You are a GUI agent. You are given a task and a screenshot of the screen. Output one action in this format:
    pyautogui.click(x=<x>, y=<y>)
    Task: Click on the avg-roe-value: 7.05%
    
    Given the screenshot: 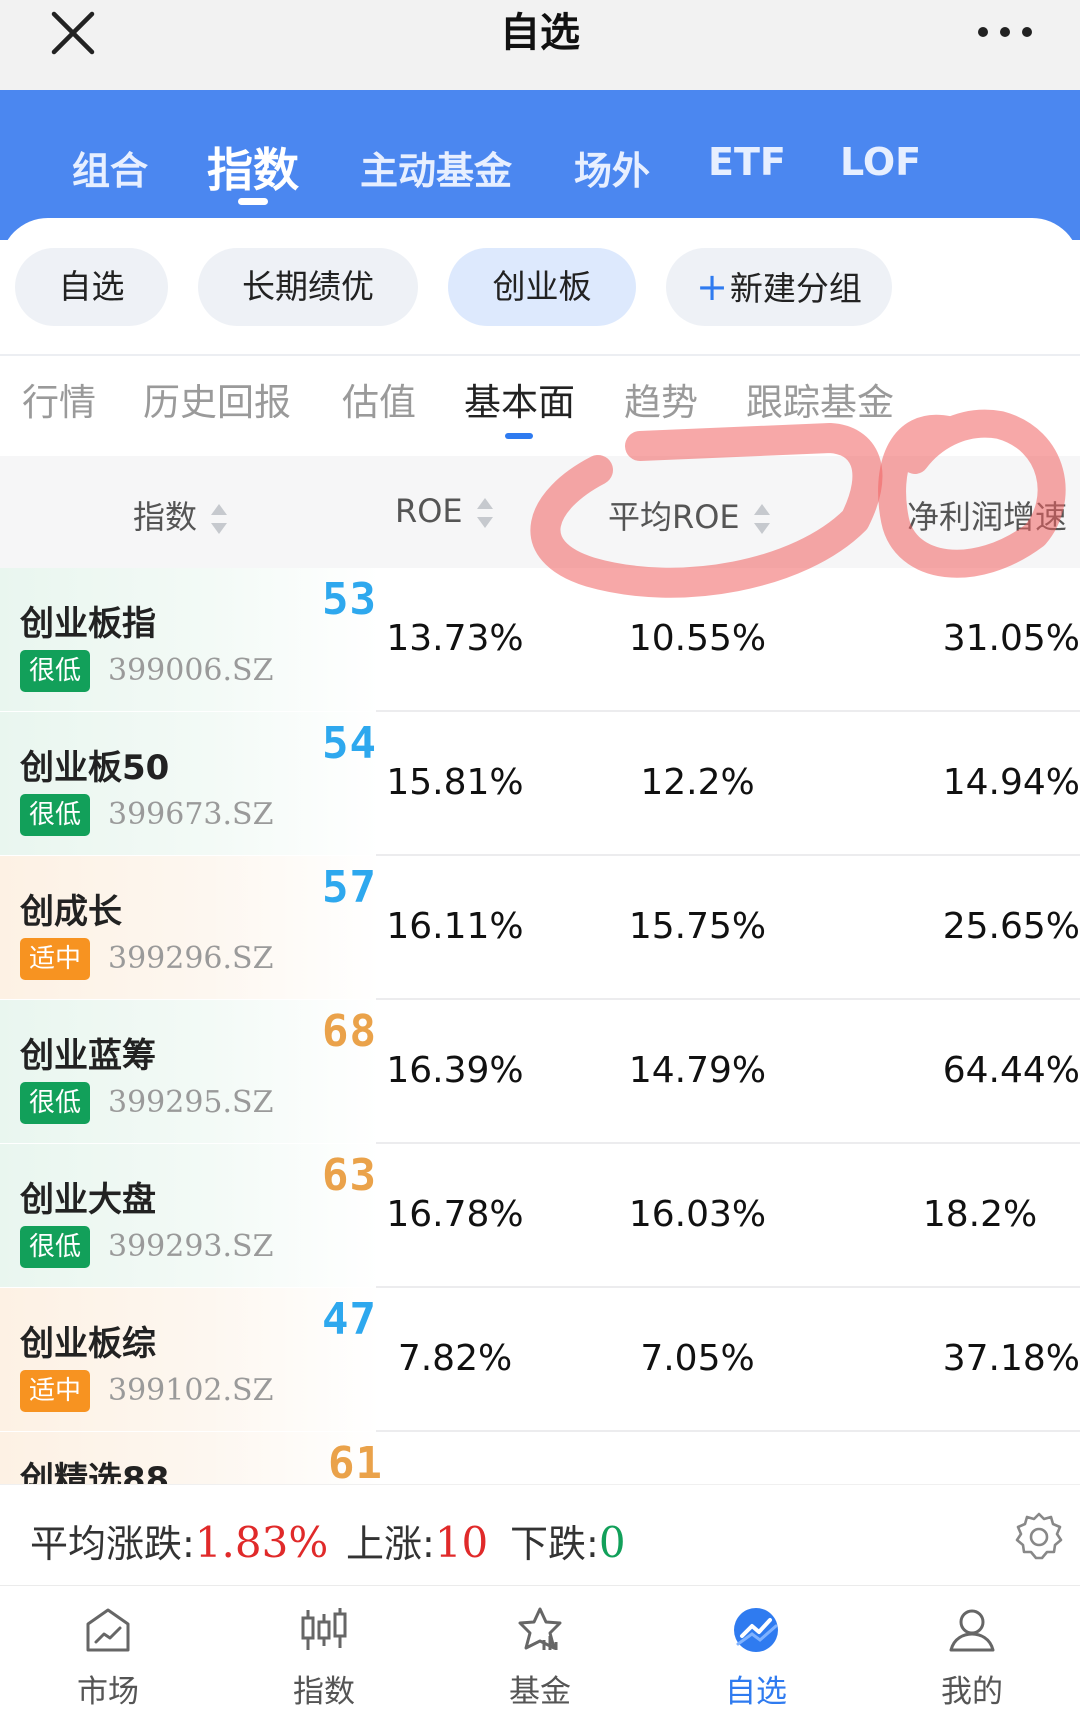 What is the action you would take?
    pyautogui.click(x=697, y=1358)
    